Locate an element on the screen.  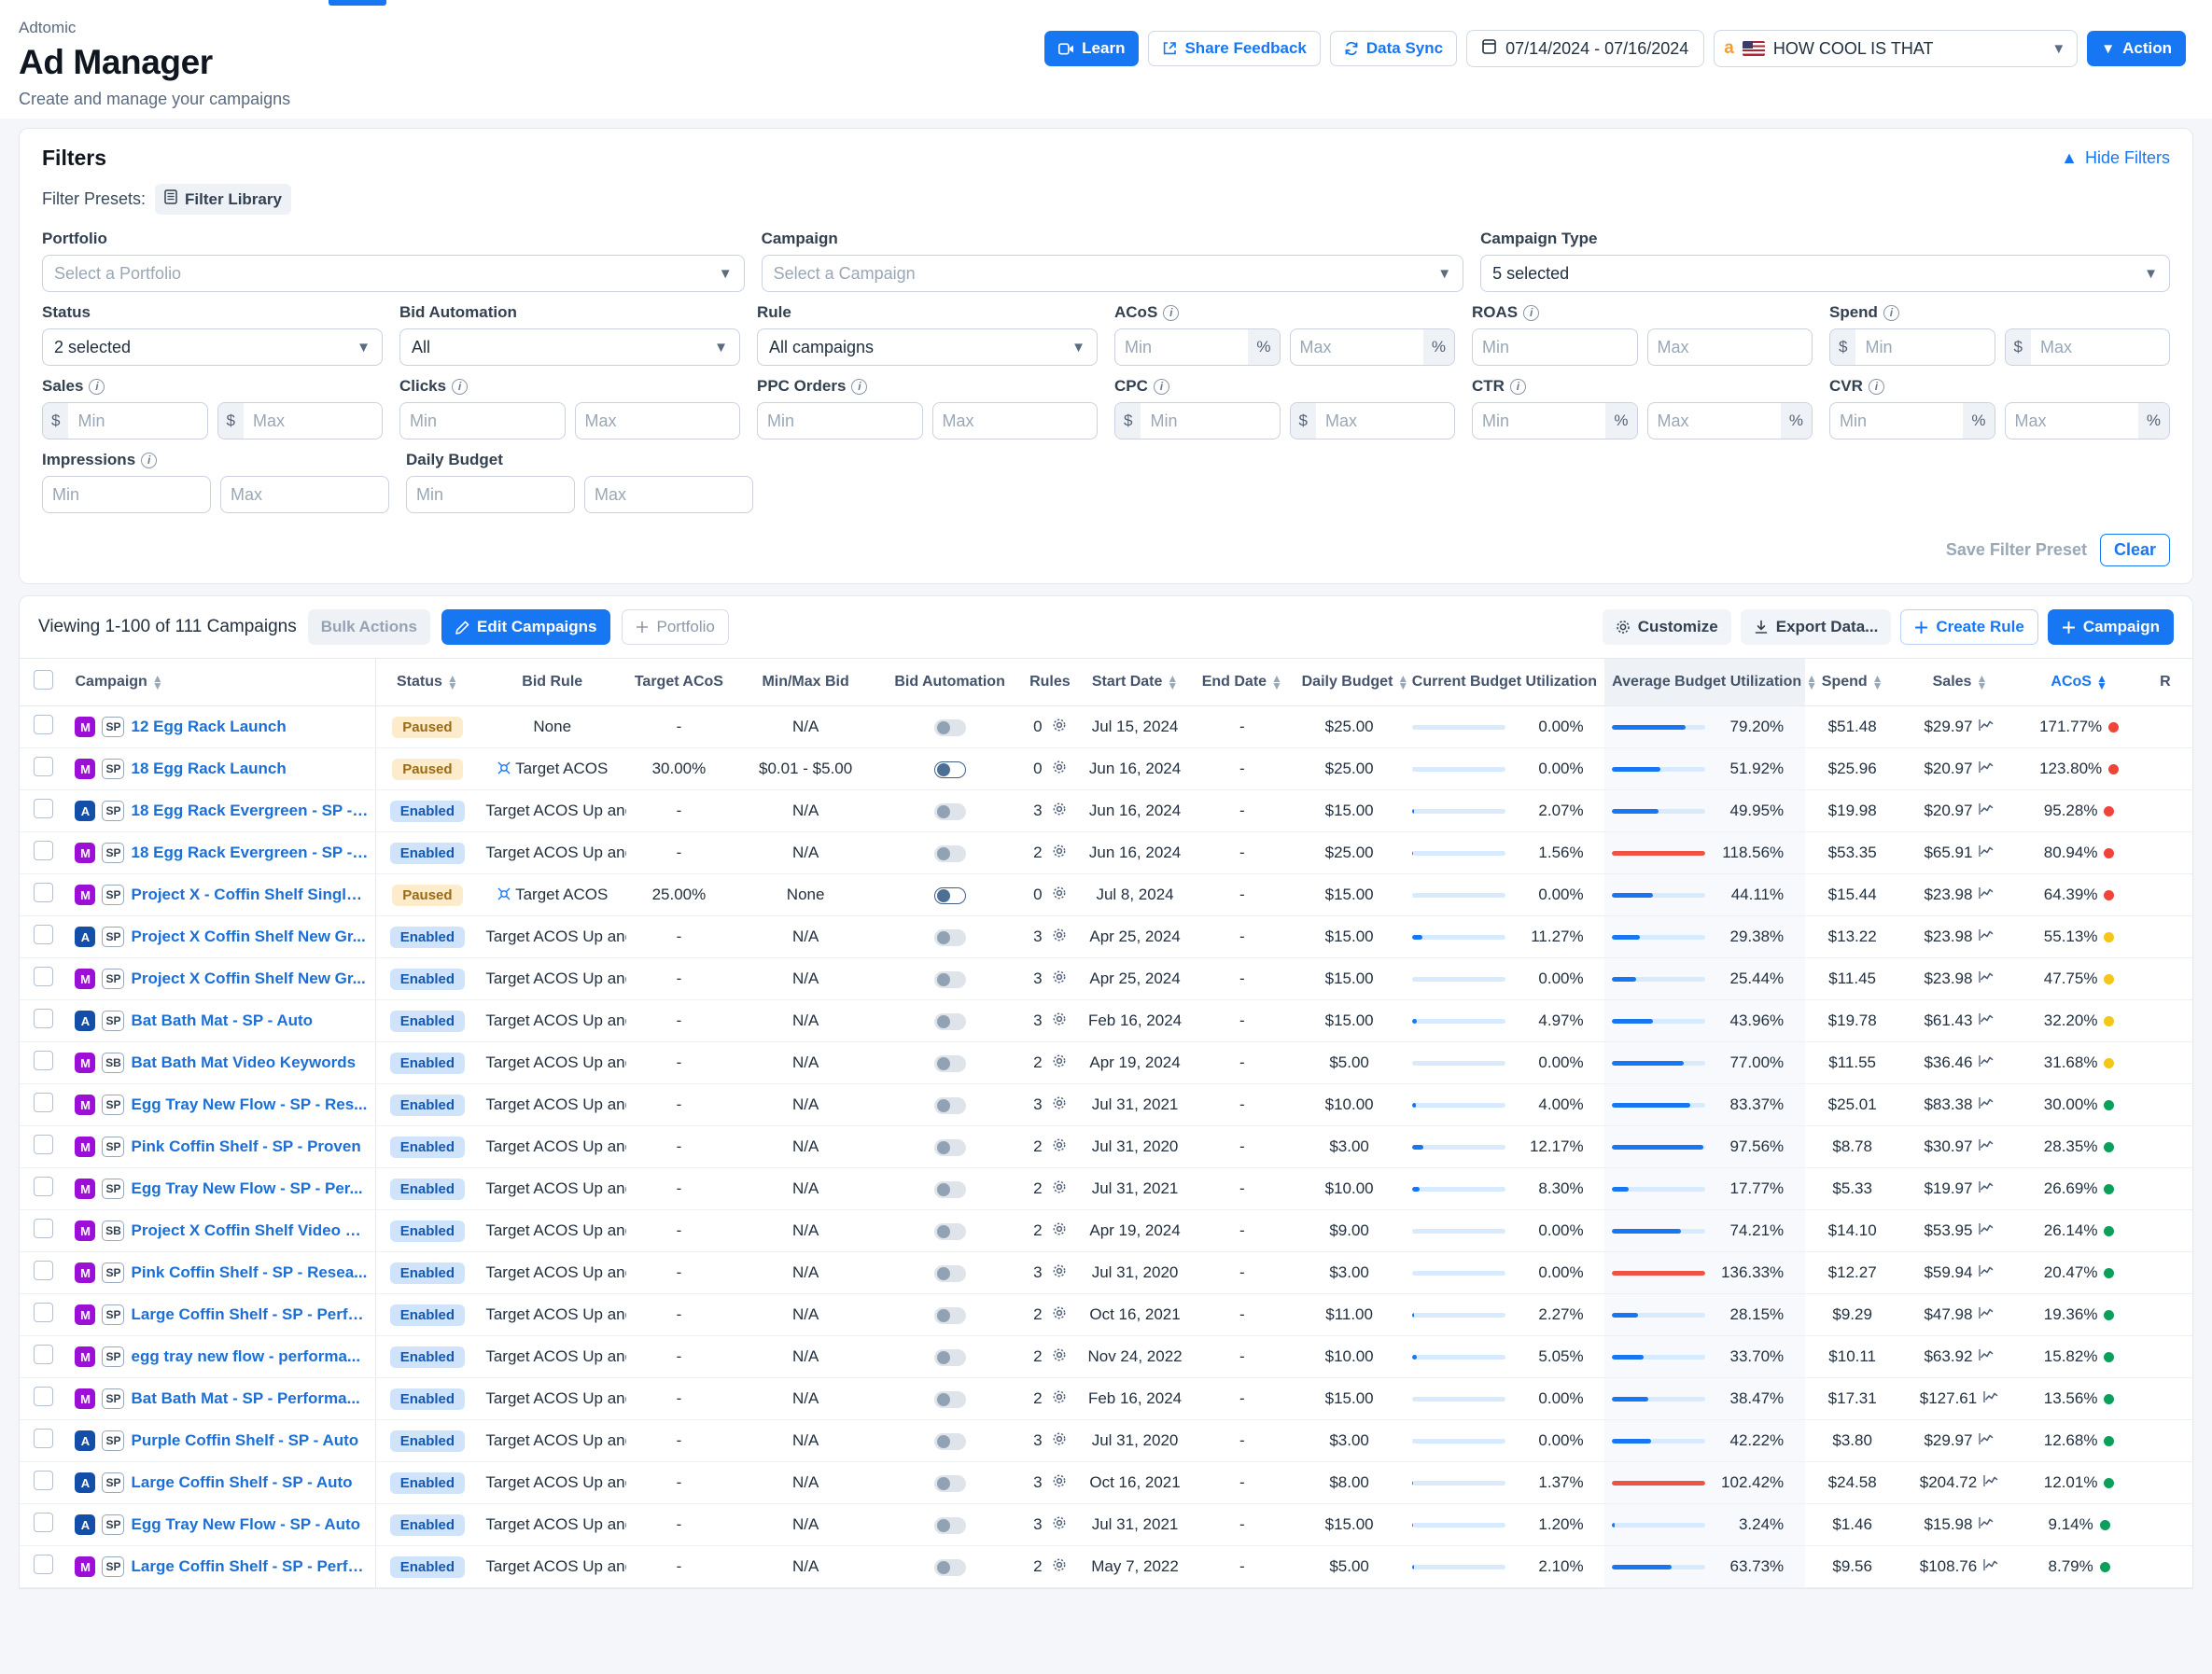
customize-button: Customize is located at coordinates (1666, 627).